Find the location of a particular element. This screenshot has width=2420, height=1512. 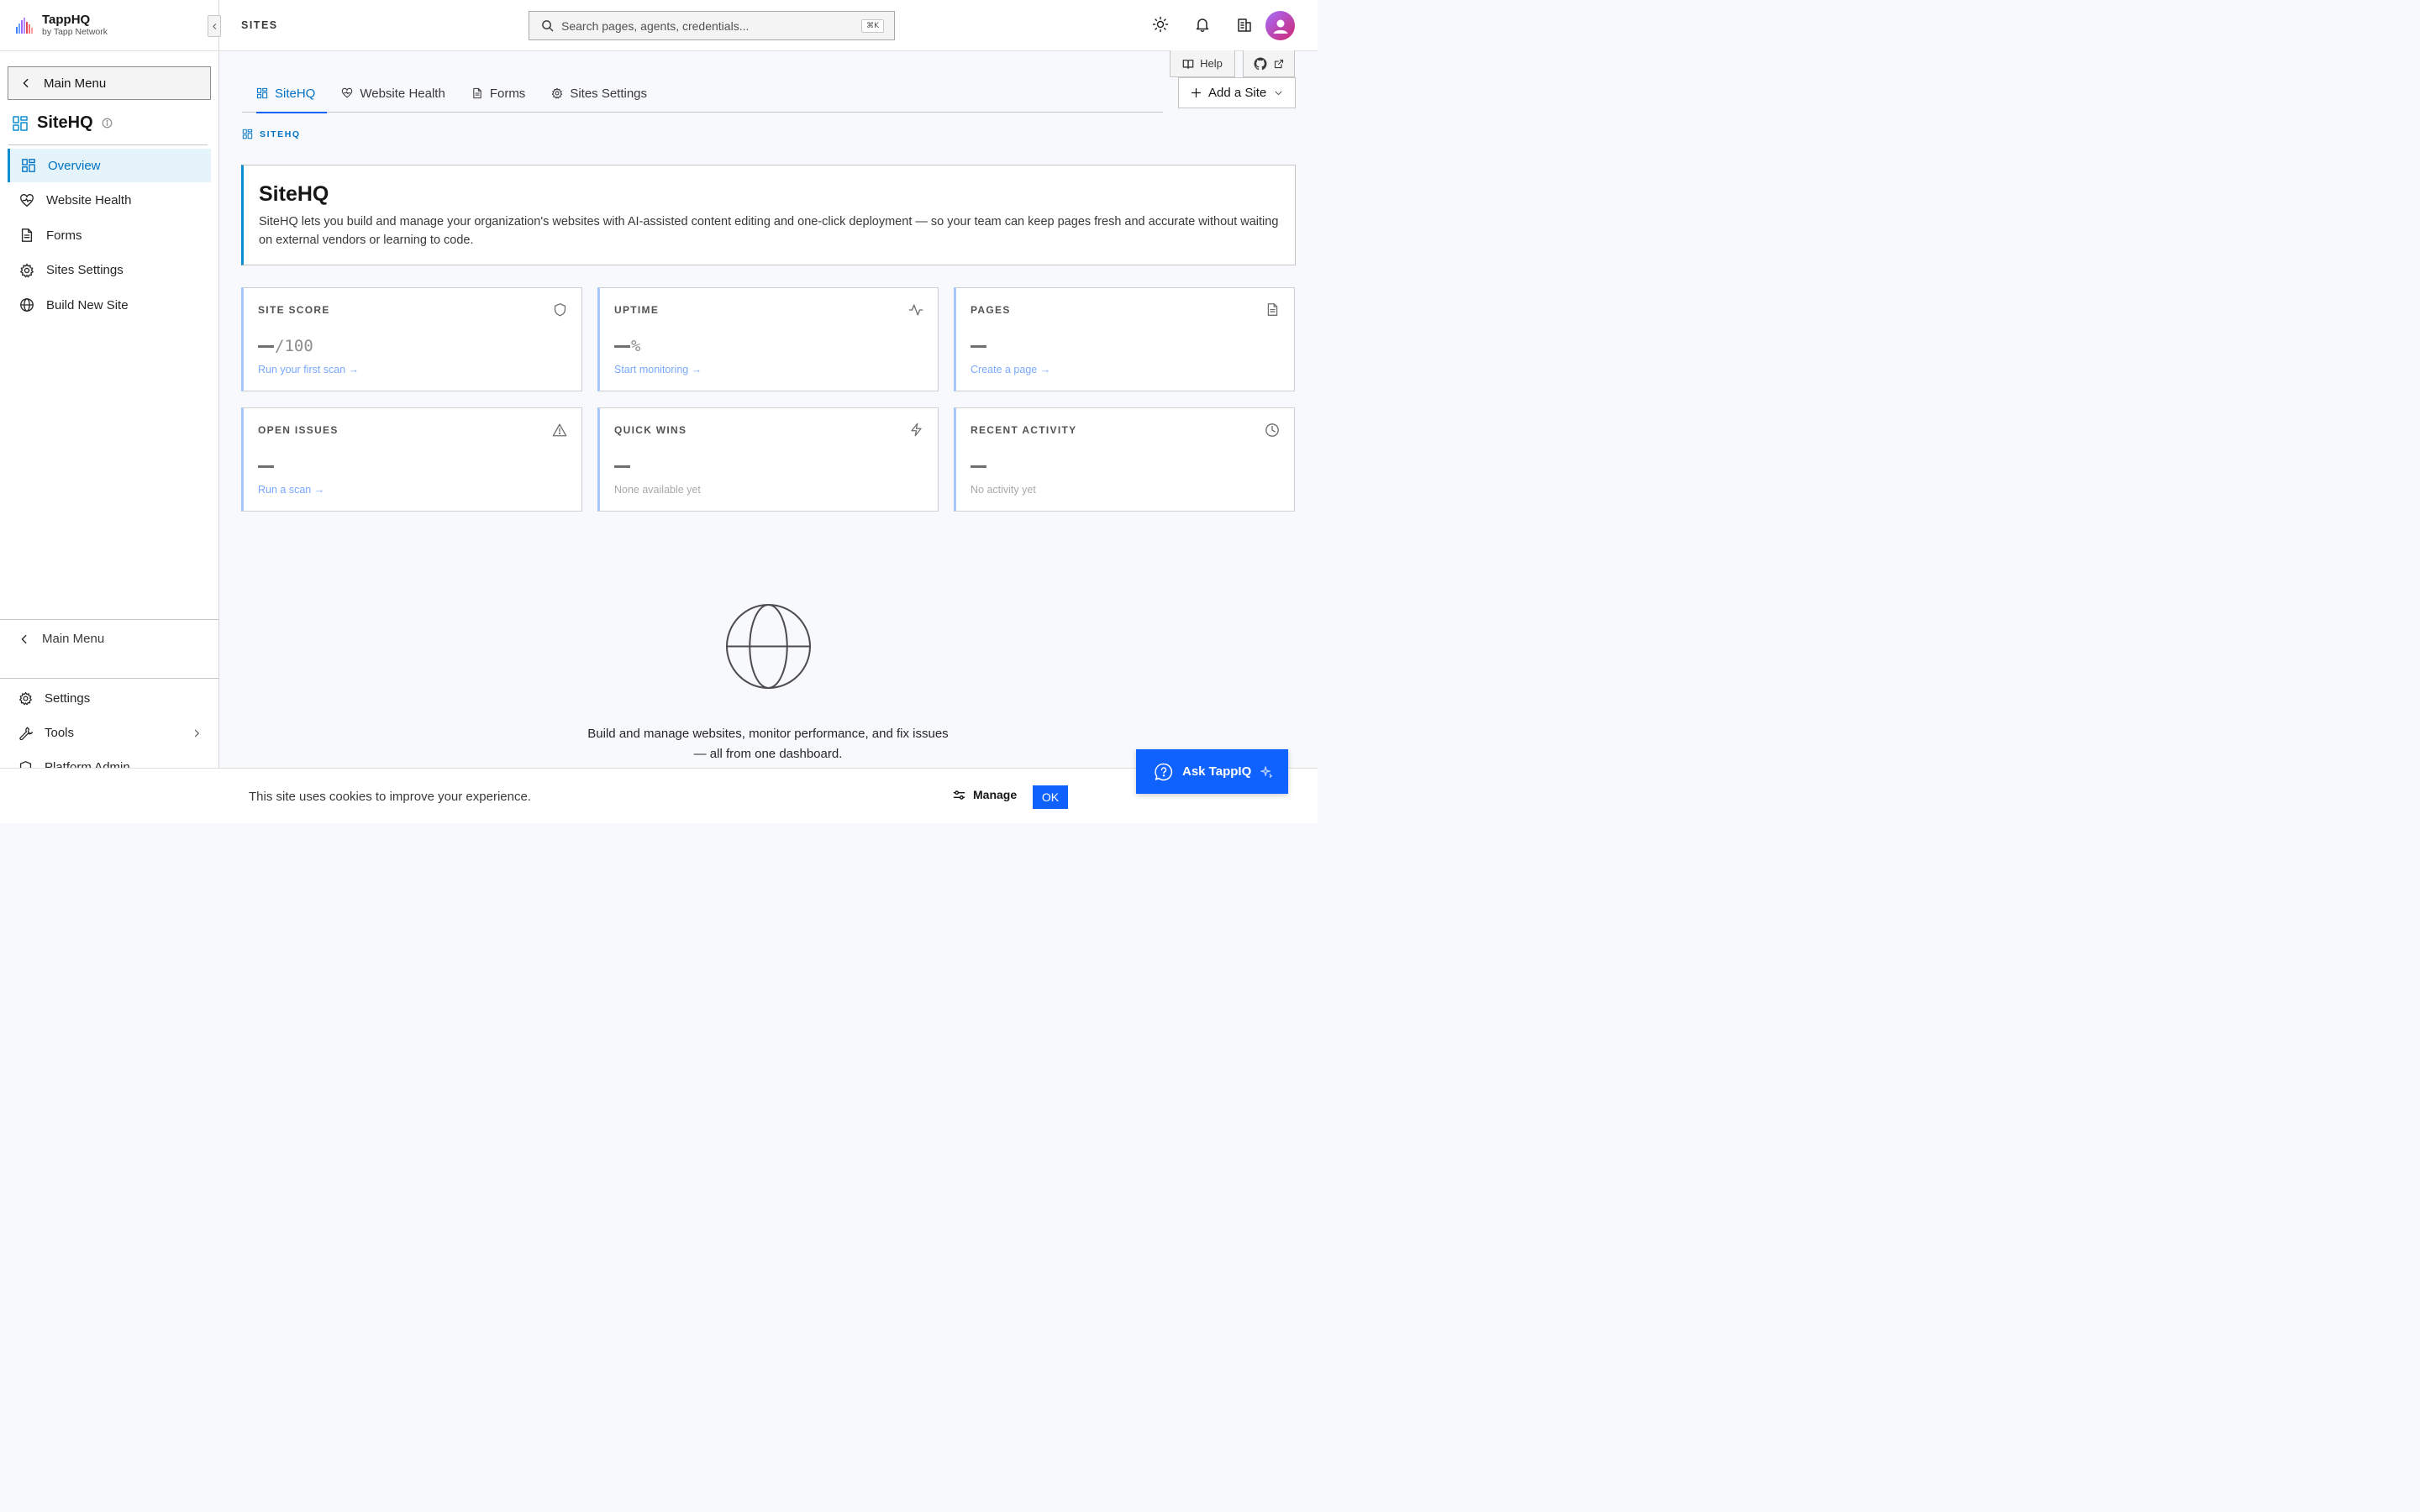

section-title: SiteHQ is located at coordinates (62, 123).